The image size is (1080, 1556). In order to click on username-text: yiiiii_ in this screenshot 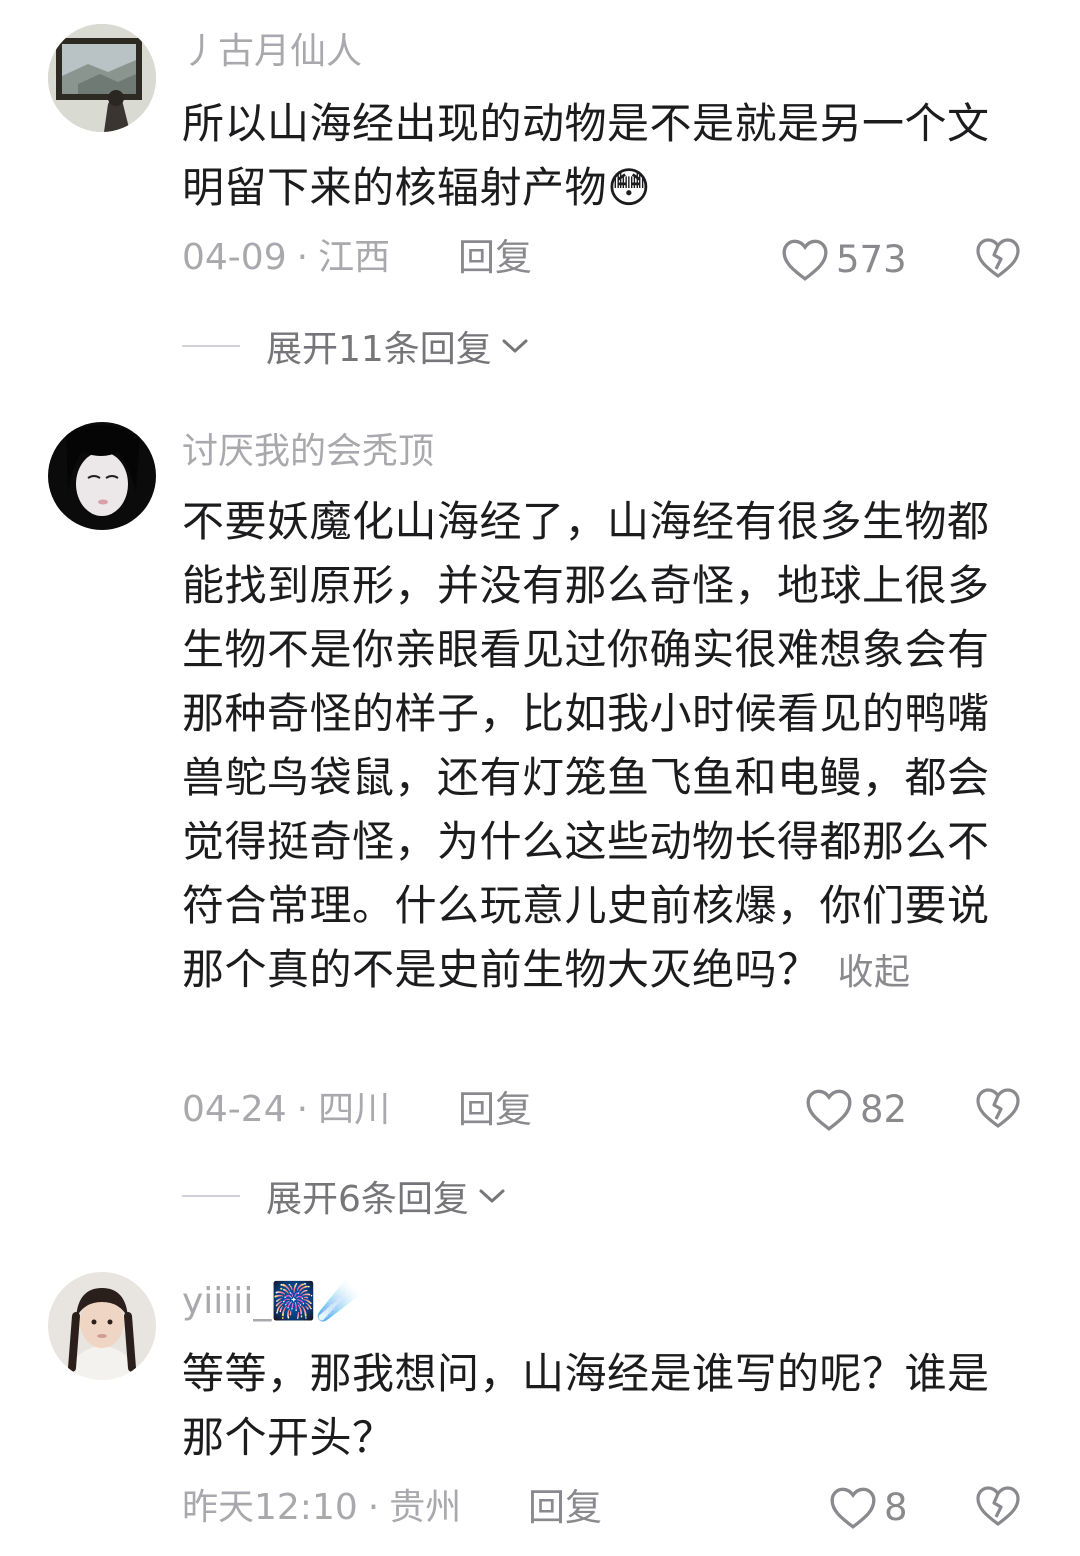, I will do `click(227, 1301)`.